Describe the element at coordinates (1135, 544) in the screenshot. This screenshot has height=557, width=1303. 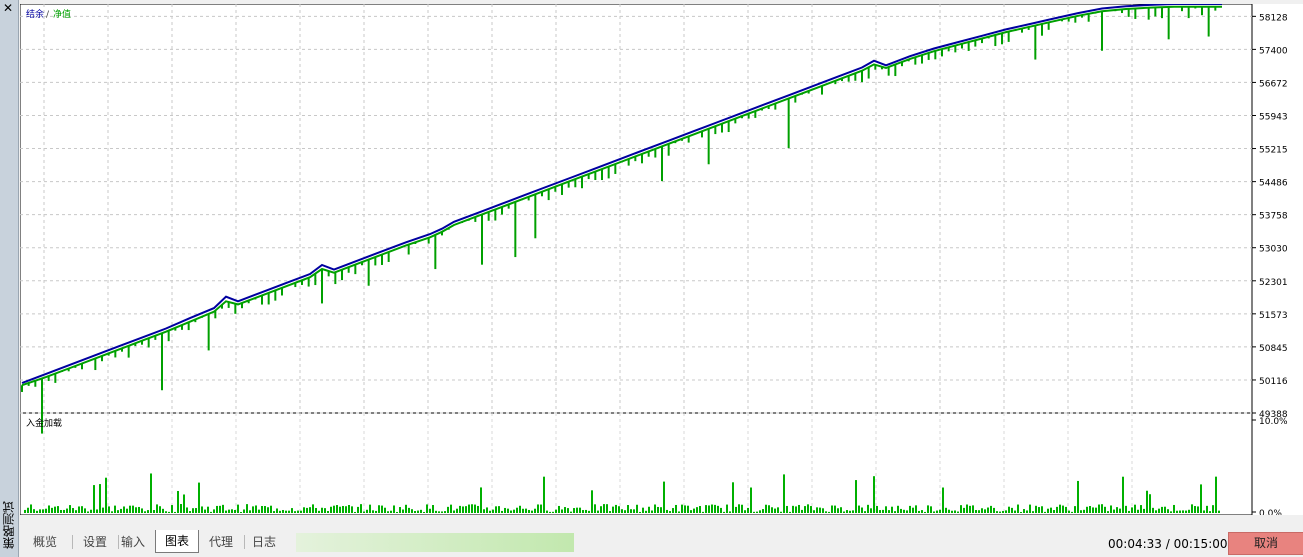
I see `elapsed-time: 00:04:33` at that location.